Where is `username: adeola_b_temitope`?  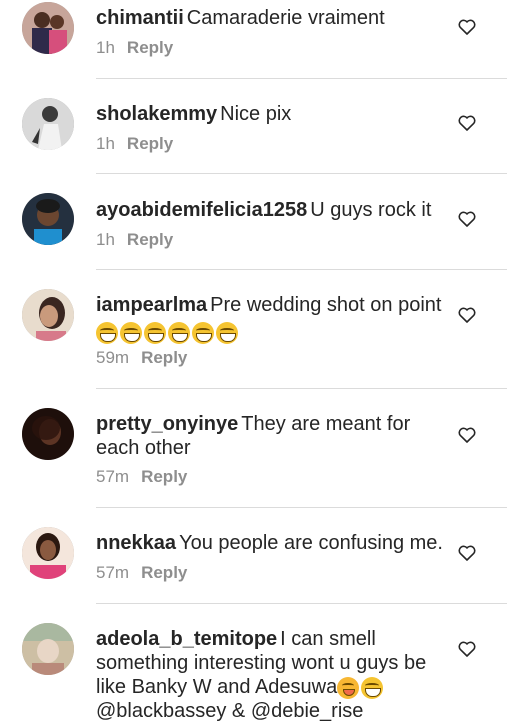 username: adeola_b_temitope is located at coordinates (186, 639).